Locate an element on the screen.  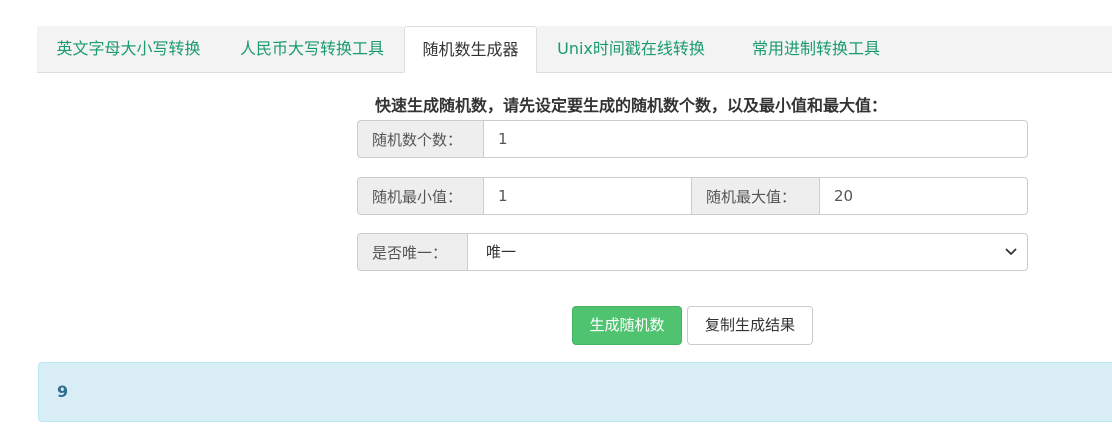
unique-label: 是否唯一： is located at coordinates (412, 252).